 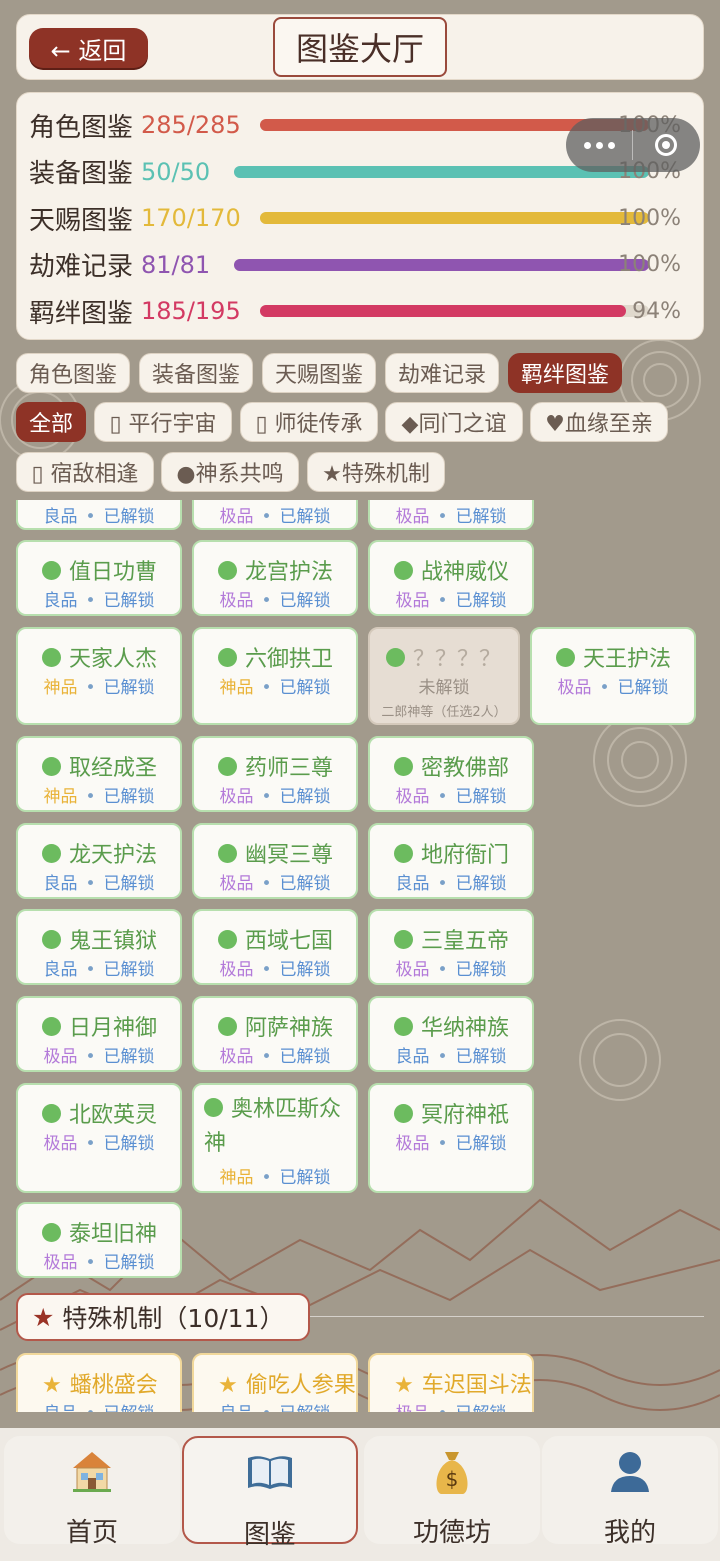 What do you see at coordinates (451, 861) in the screenshot?
I see `bond-card: 地府衙门 良品 • 已解锁` at bounding box center [451, 861].